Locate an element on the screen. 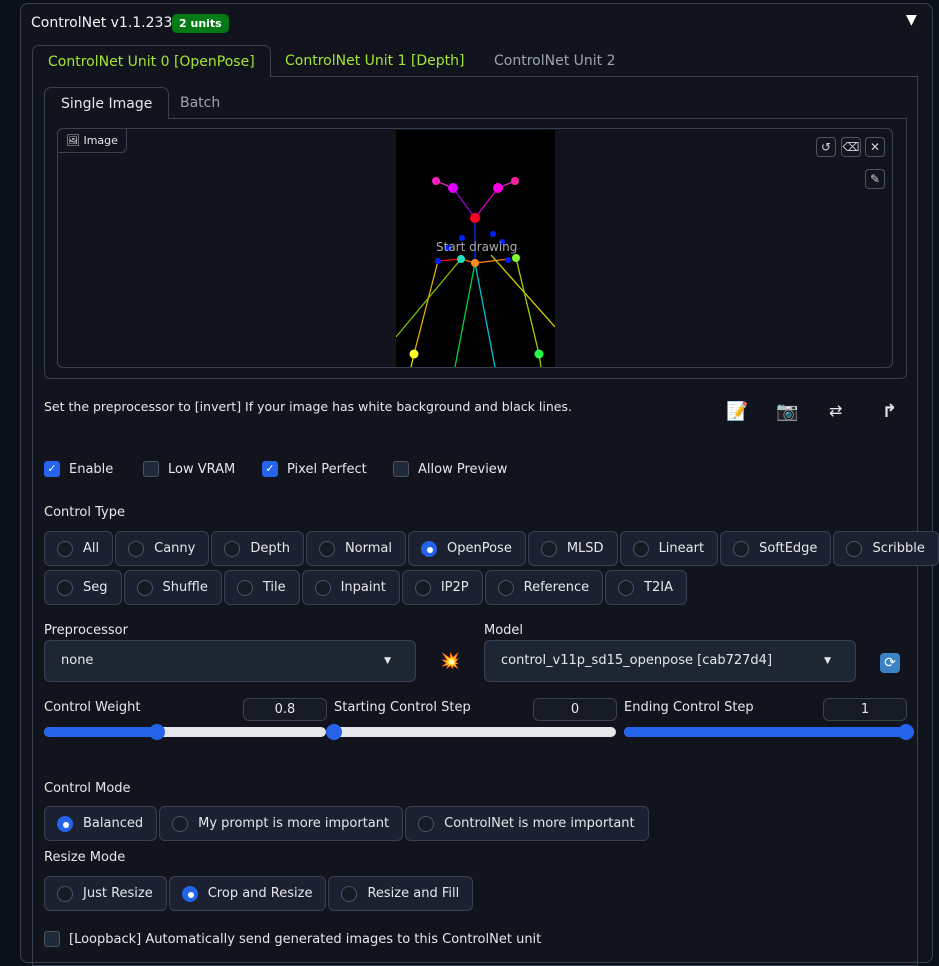  low-vram-checkbox: Low VRAM is located at coordinates (189, 469).